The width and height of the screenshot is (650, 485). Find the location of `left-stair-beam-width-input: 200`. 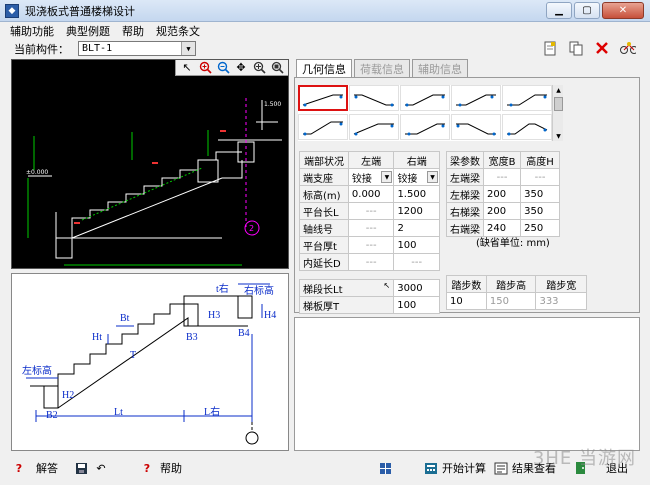

left-stair-beam-width-input: 200 is located at coordinates (502, 194).